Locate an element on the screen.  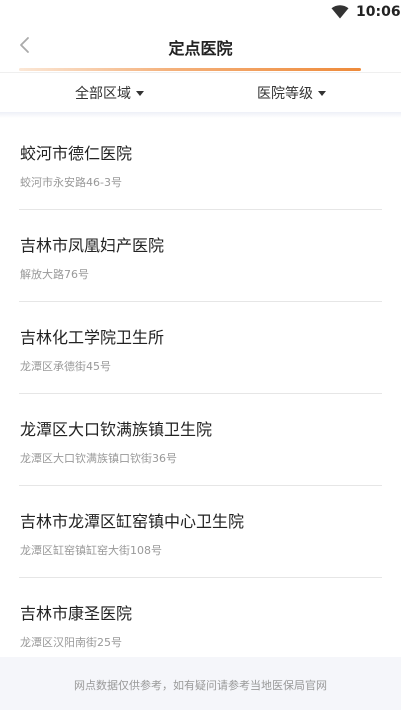
footer-note-bar: 网点数据仅供参考，如有疑问请参考当地医保局官网 is located at coordinates (200, 683).